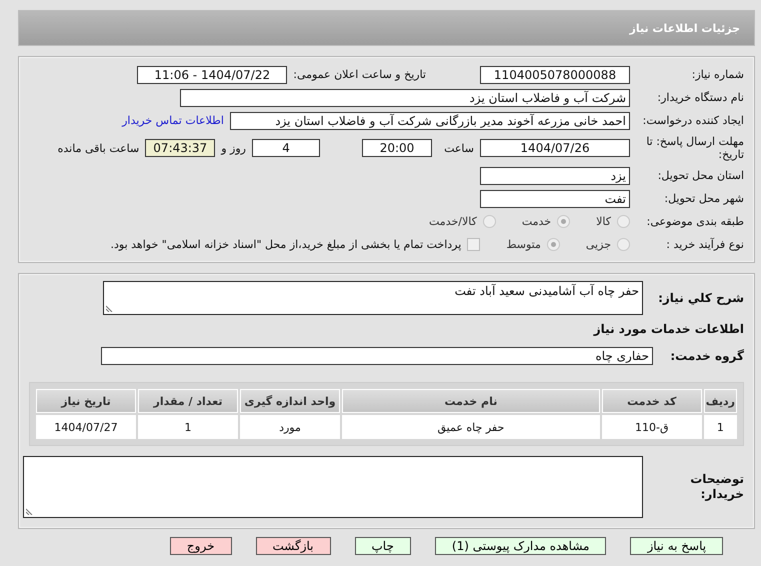 Image resolution: width=761 pixels, height=566 pixels. I want to click on province-field: یزد, so click(555, 175).